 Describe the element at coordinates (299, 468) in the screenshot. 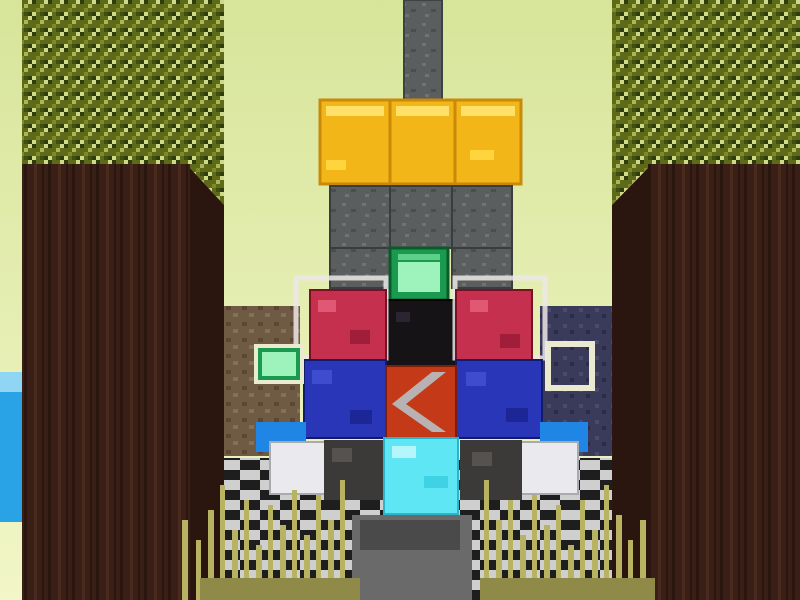

I see `quartz-block-left` at that location.